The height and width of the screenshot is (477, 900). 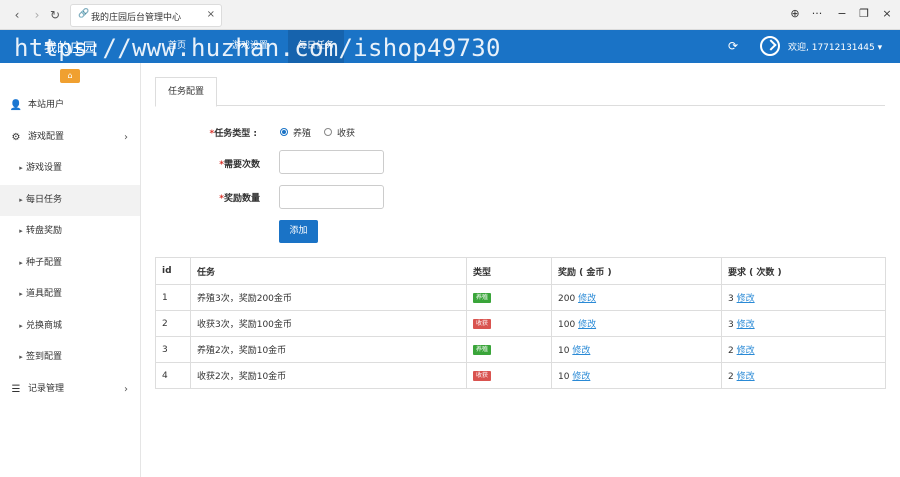 I want to click on reward-amount-label: *奖励数量, so click(x=239, y=199).